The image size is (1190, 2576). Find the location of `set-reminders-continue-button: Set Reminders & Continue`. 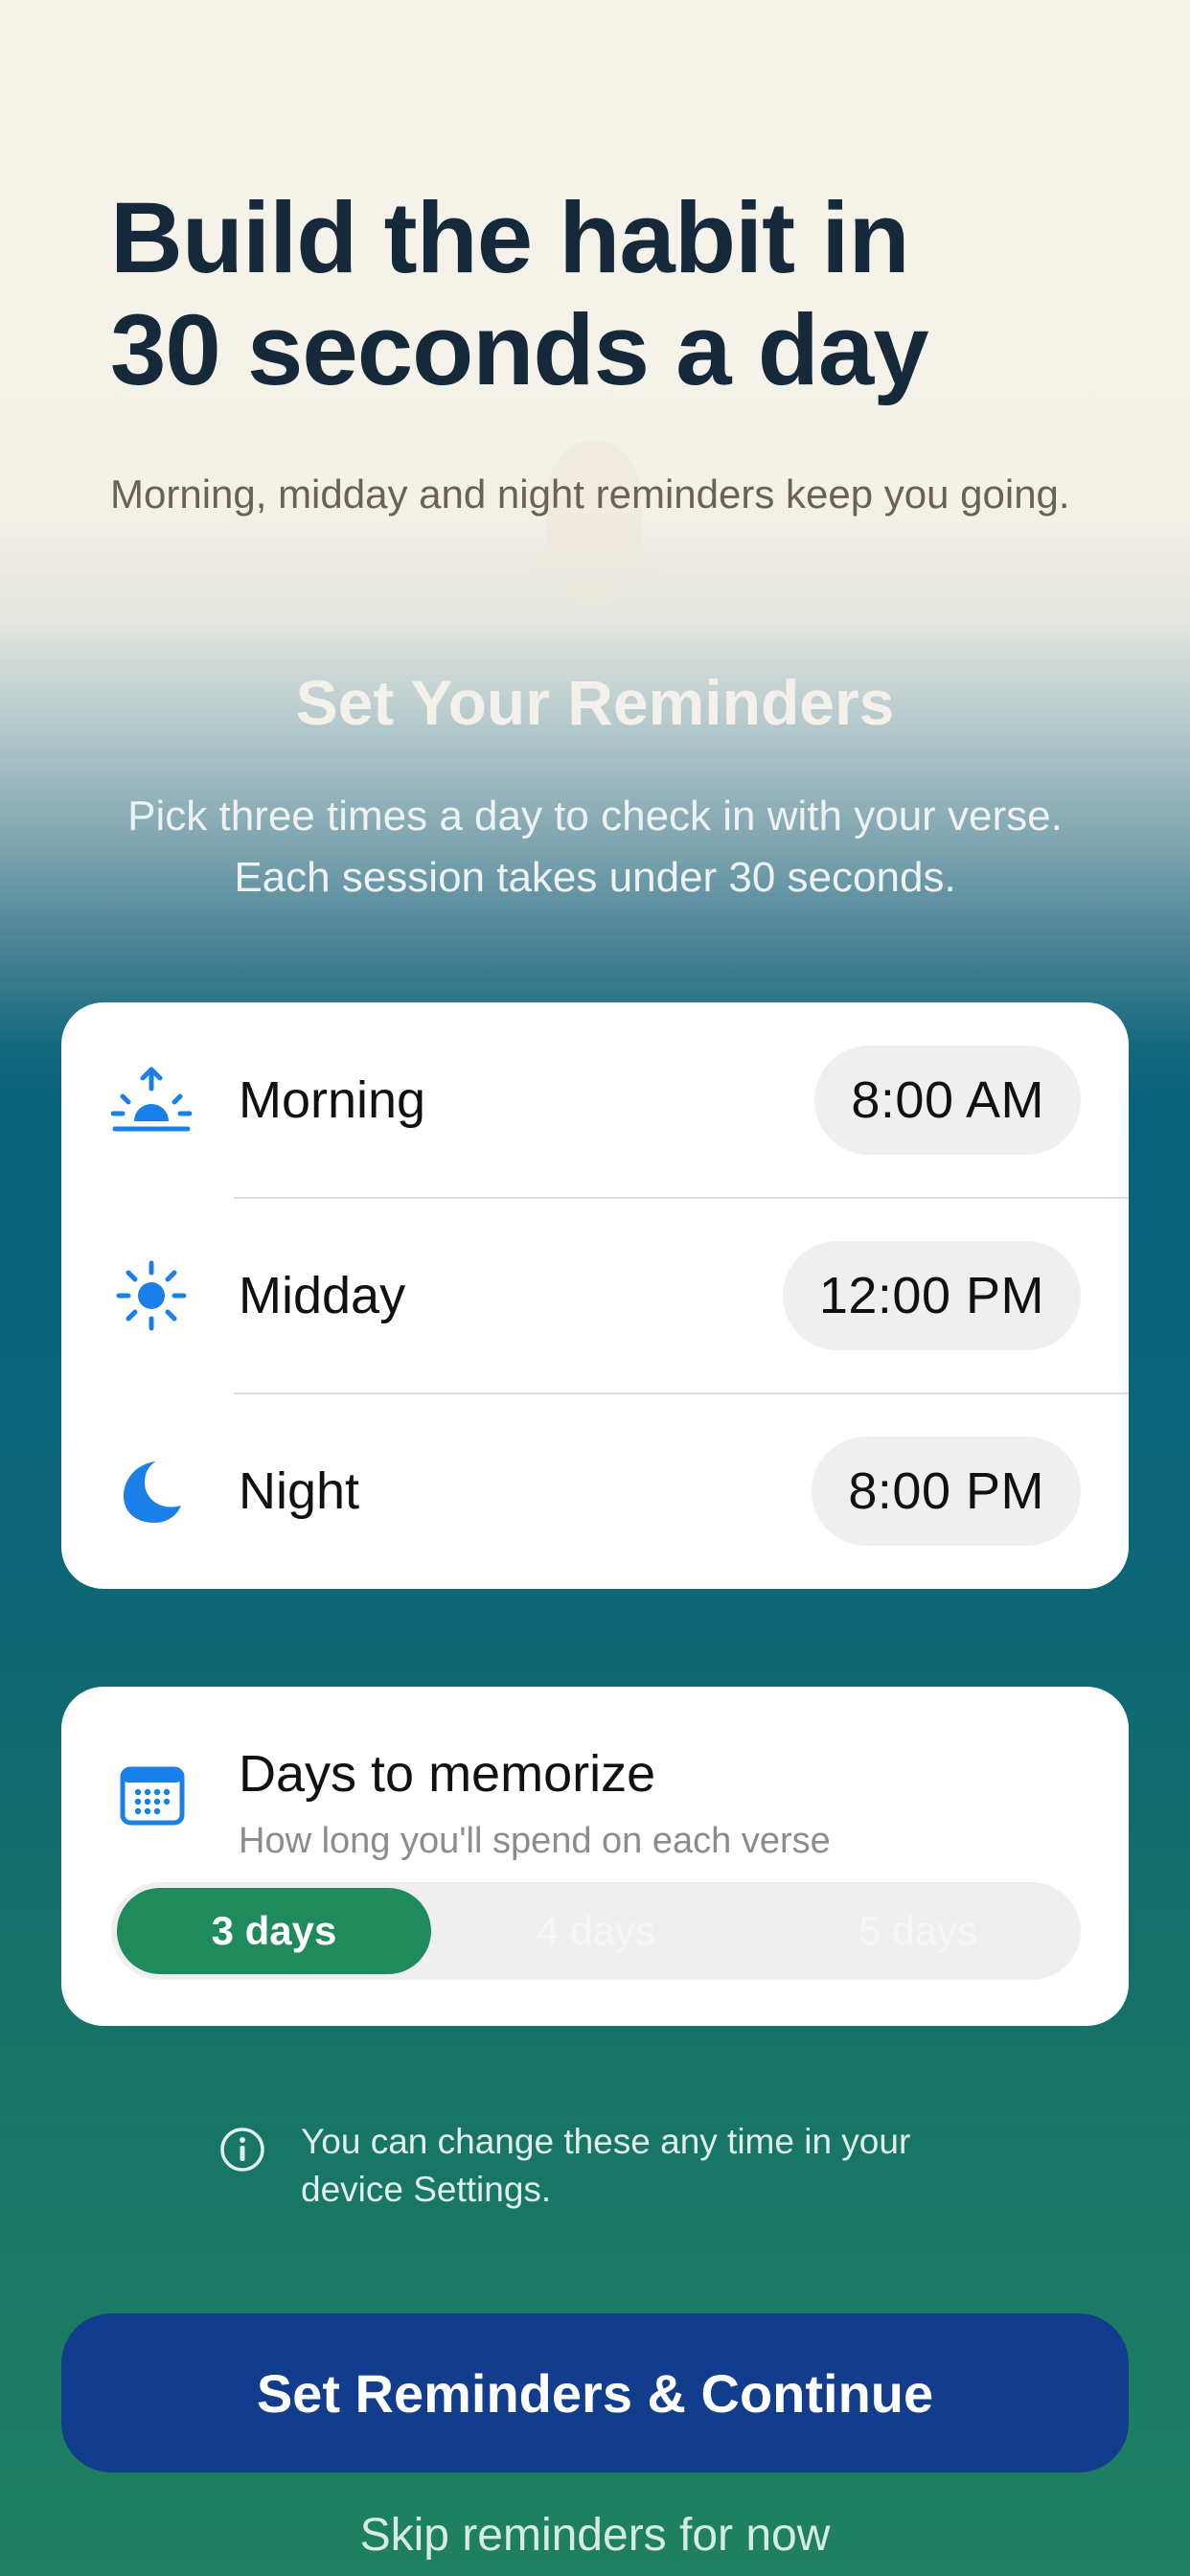

set-reminders-continue-button: Set Reminders & Continue is located at coordinates (595, 2392).